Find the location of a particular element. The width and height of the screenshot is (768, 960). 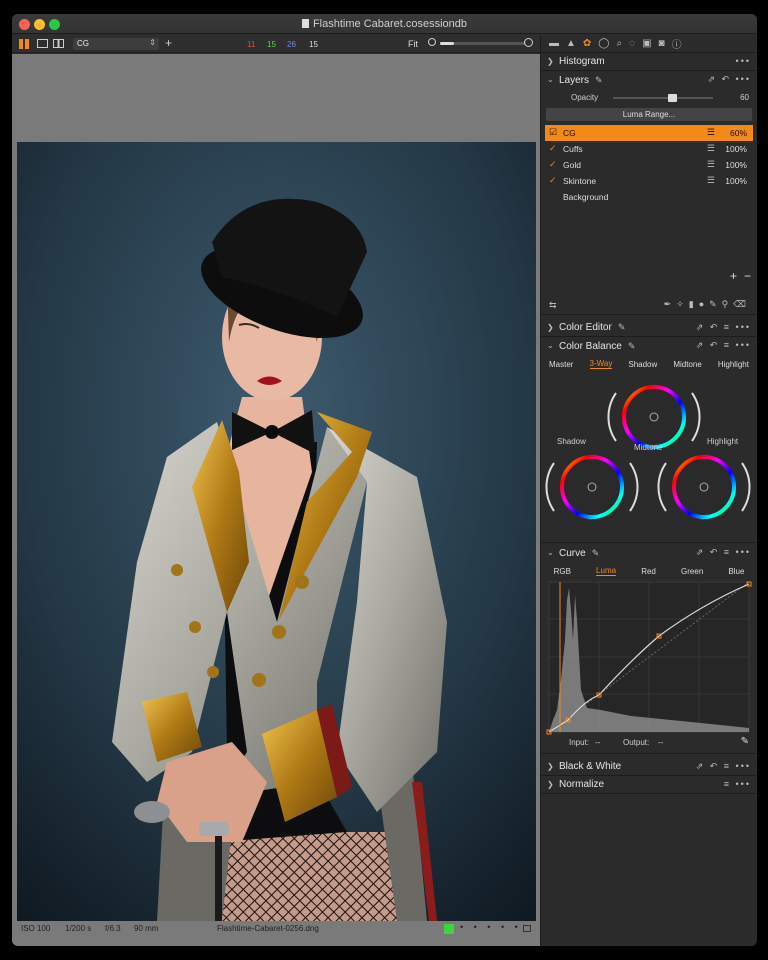

tab-highlight: Highlight is located at coordinates (733, 364).